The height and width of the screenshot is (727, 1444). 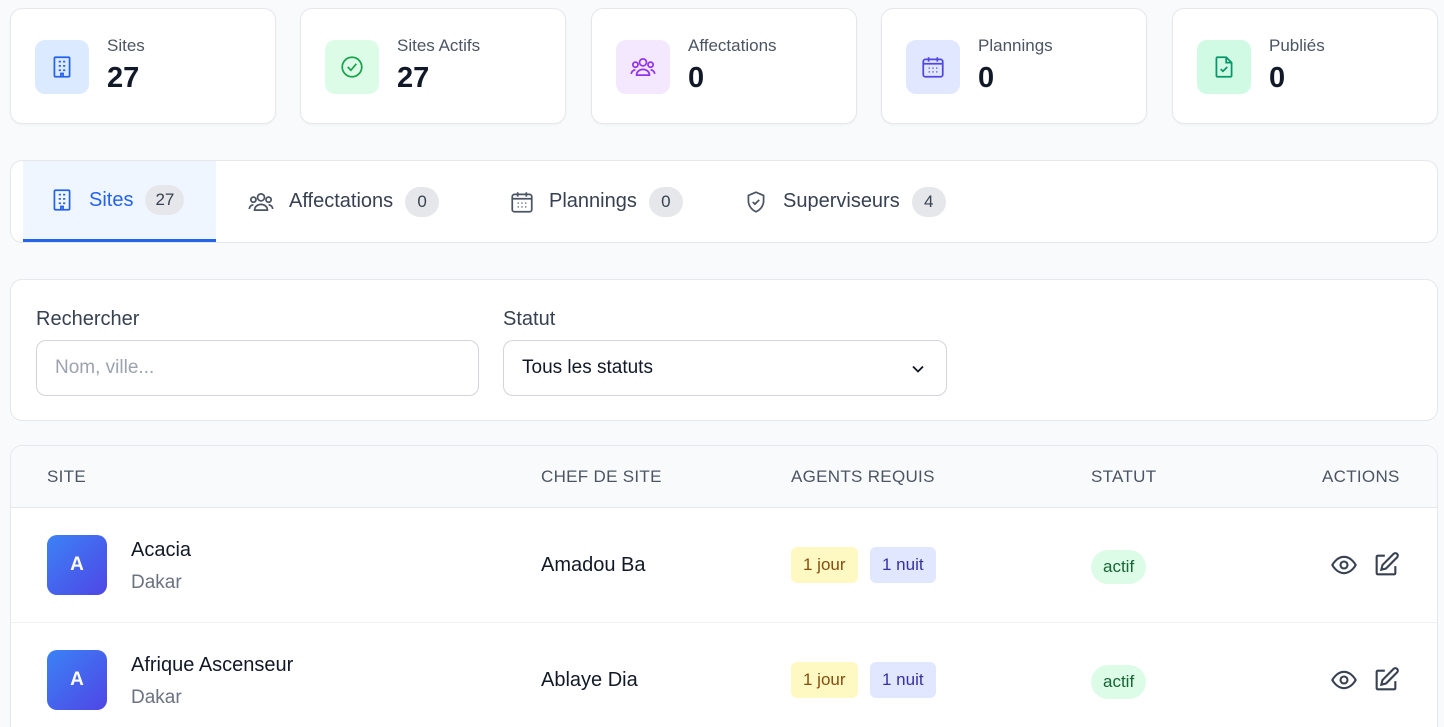 What do you see at coordinates (126, 45) in the screenshot?
I see `stat-label: Sites` at bounding box center [126, 45].